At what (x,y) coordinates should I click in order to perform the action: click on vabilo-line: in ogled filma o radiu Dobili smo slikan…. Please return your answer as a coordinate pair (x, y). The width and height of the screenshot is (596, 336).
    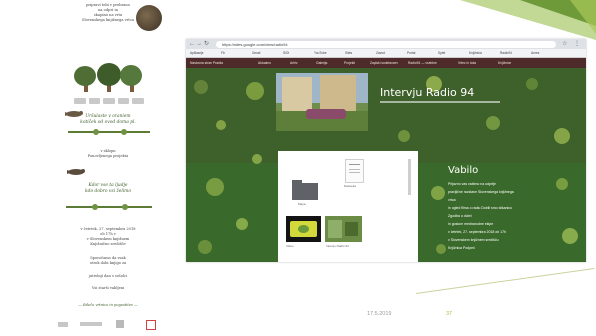
    Looking at the image, I should click on (480, 208).